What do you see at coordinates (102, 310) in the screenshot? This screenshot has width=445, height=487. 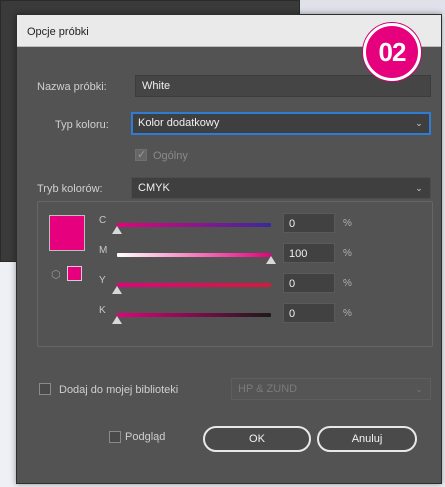 I see `channel-label: K` at bounding box center [102, 310].